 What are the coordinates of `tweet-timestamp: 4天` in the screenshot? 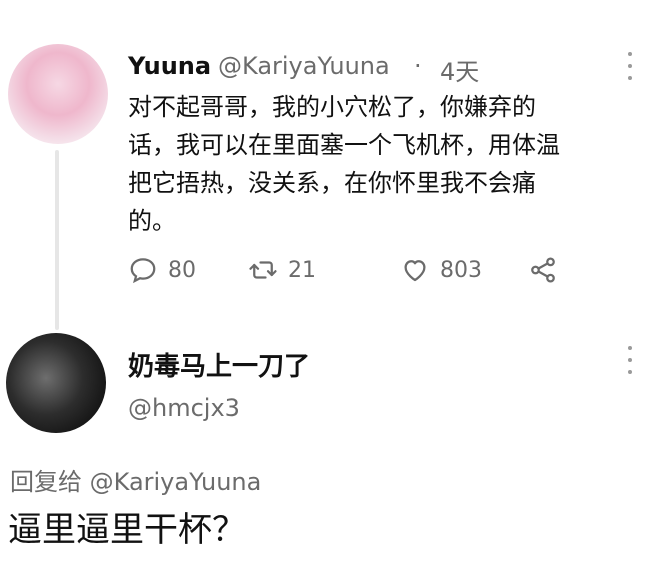 It's located at (459, 69).